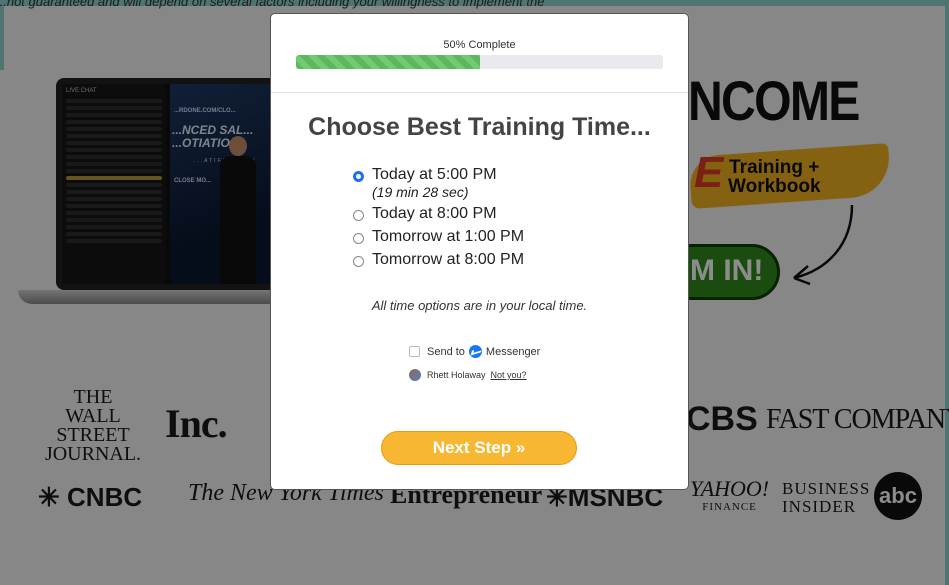 This screenshot has height=585, width=949. Describe the element at coordinates (479, 92) in the screenshot. I see `modal-divider` at that location.